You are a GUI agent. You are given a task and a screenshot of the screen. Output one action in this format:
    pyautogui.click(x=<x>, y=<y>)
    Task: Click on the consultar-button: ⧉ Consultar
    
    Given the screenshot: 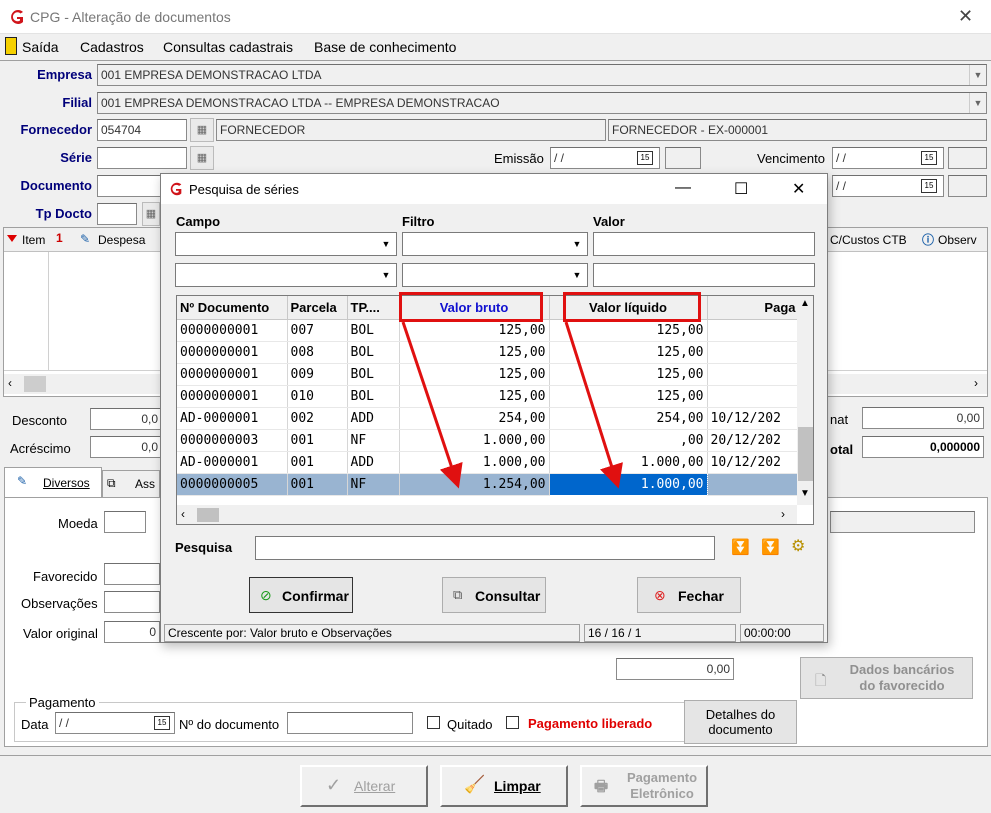 What is the action you would take?
    pyautogui.click(x=494, y=595)
    